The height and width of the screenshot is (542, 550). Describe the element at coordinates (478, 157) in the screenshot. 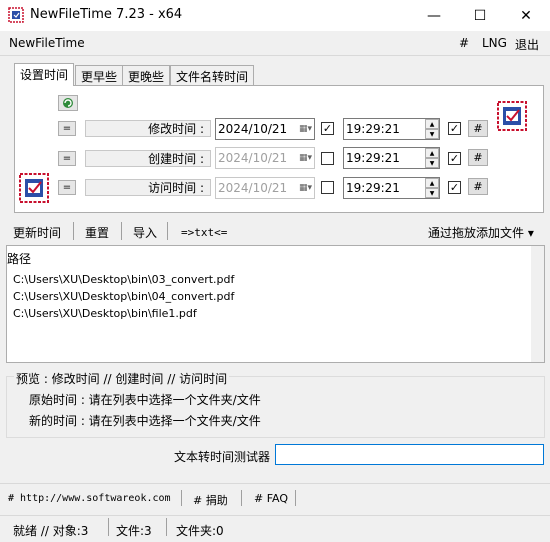

I see `create-time-hash-button: #` at that location.